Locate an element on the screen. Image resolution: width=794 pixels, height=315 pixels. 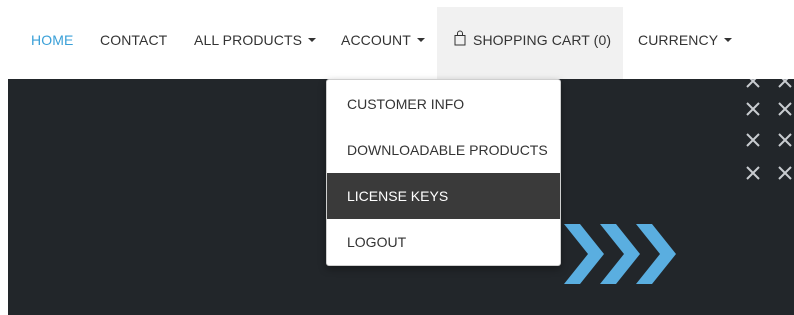
nav-home-label: HOME is located at coordinates (52, 39).